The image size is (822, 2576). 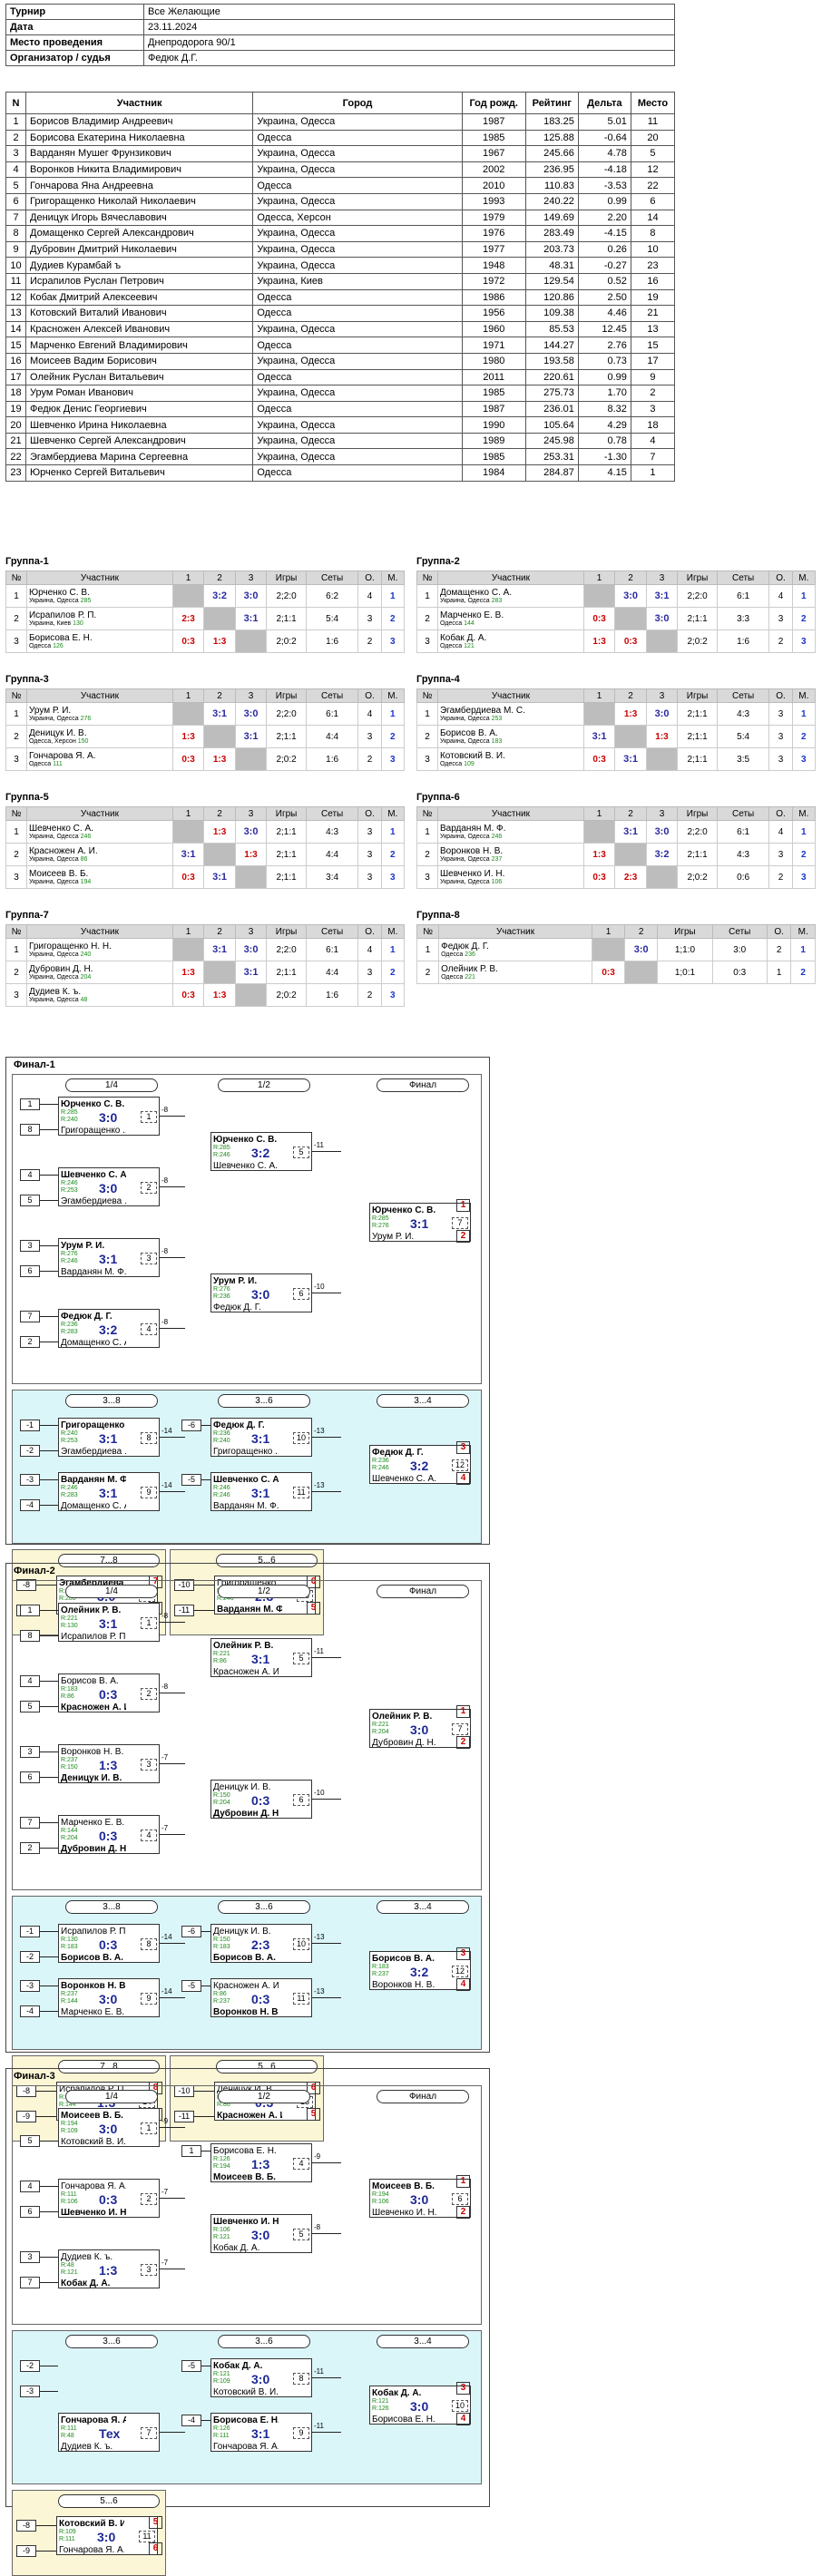 I want to click on player-b-name: Котовский В. И., so click(x=93, y=2142).